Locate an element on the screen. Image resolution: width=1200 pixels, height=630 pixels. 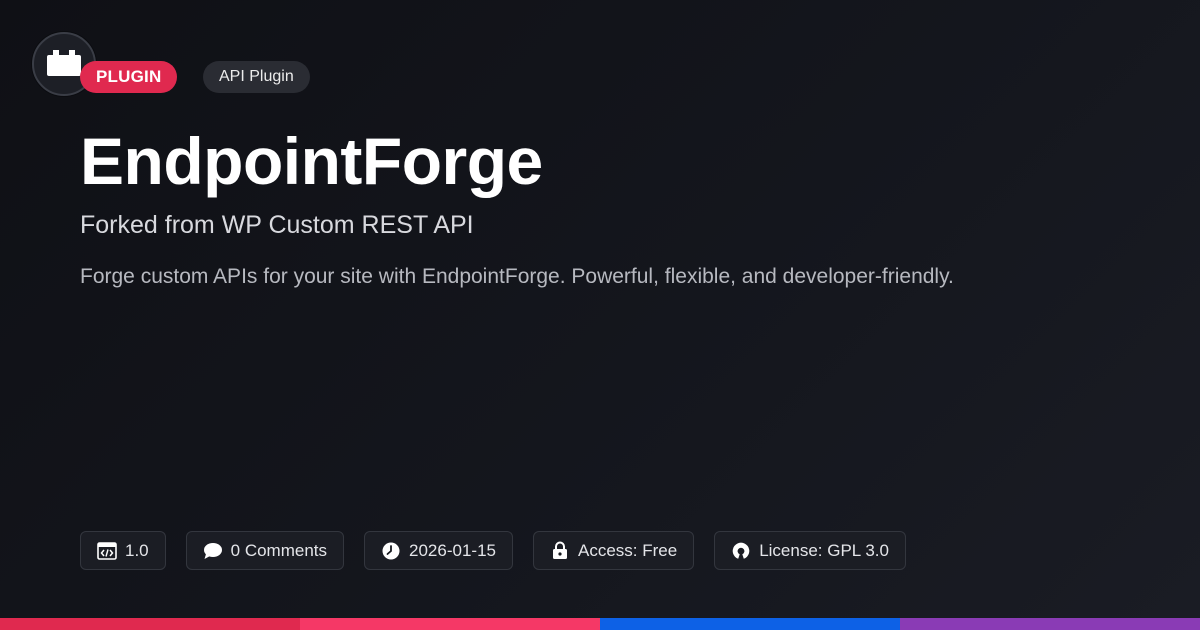
lock-icon is located at coordinates (560, 551).